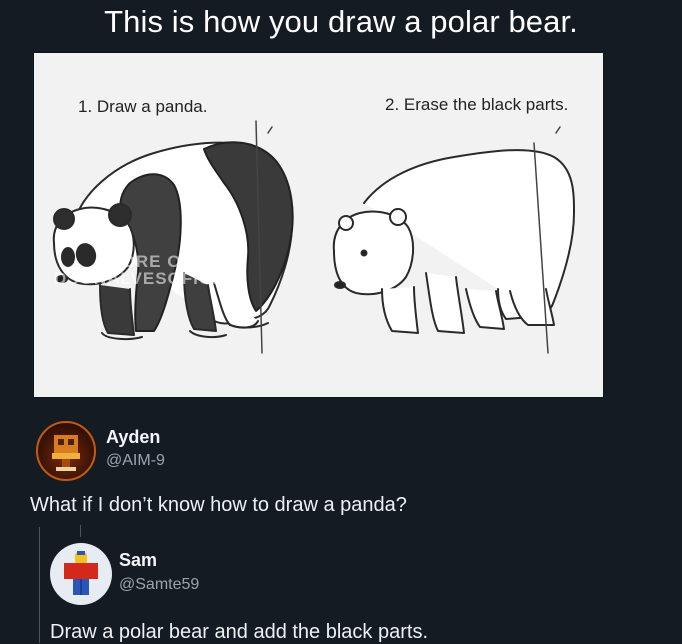  What do you see at coordinates (341, 21) in the screenshot?
I see `post-title: This is how you draw a polar bear.` at bounding box center [341, 21].